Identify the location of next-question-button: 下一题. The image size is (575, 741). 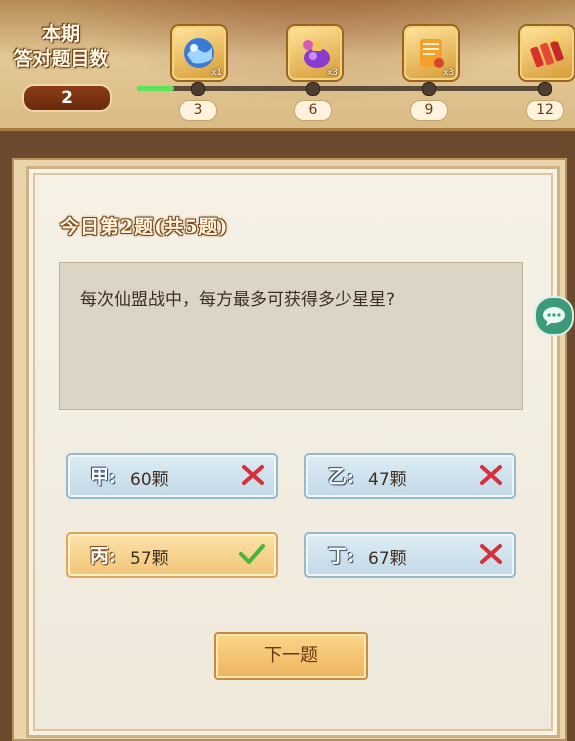
(291, 656).